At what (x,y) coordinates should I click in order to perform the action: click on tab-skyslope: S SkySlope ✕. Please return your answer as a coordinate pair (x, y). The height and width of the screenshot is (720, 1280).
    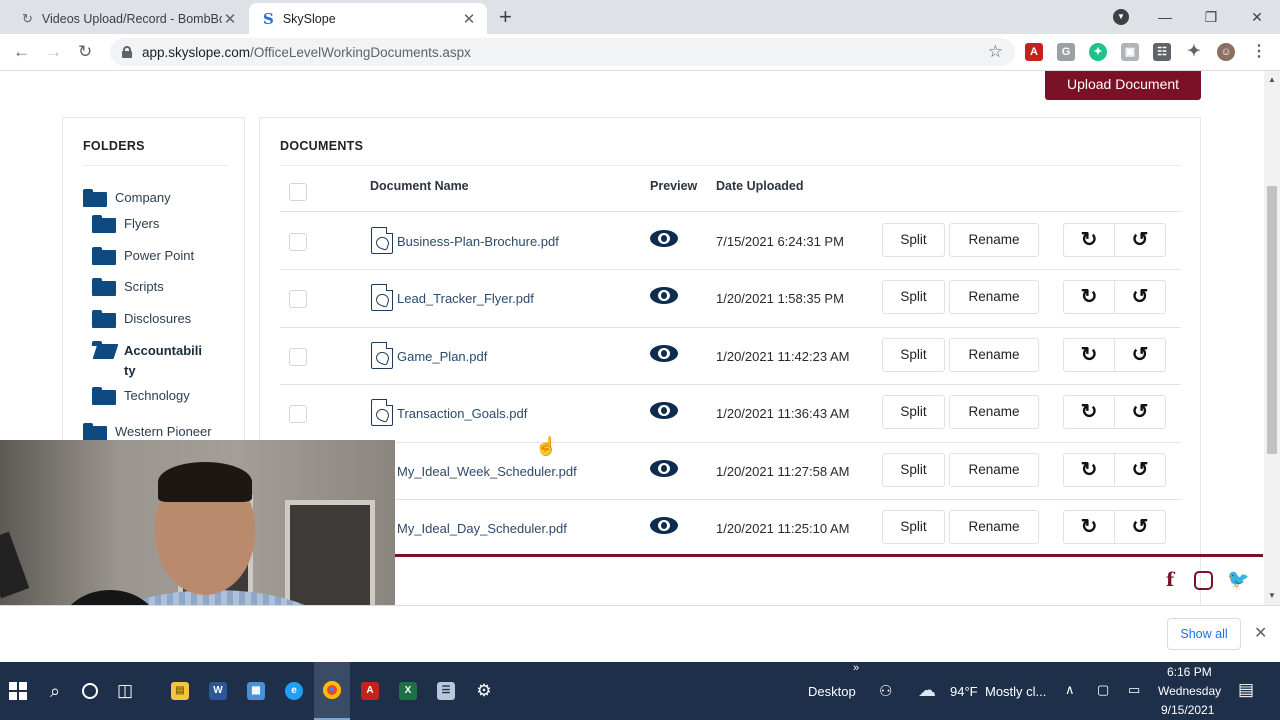
    Looking at the image, I should click on (368, 18).